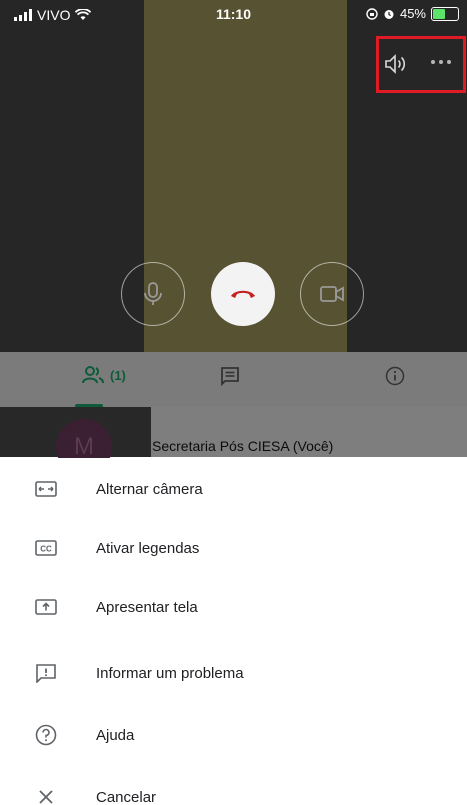  I want to click on help-icon, so click(46, 735).